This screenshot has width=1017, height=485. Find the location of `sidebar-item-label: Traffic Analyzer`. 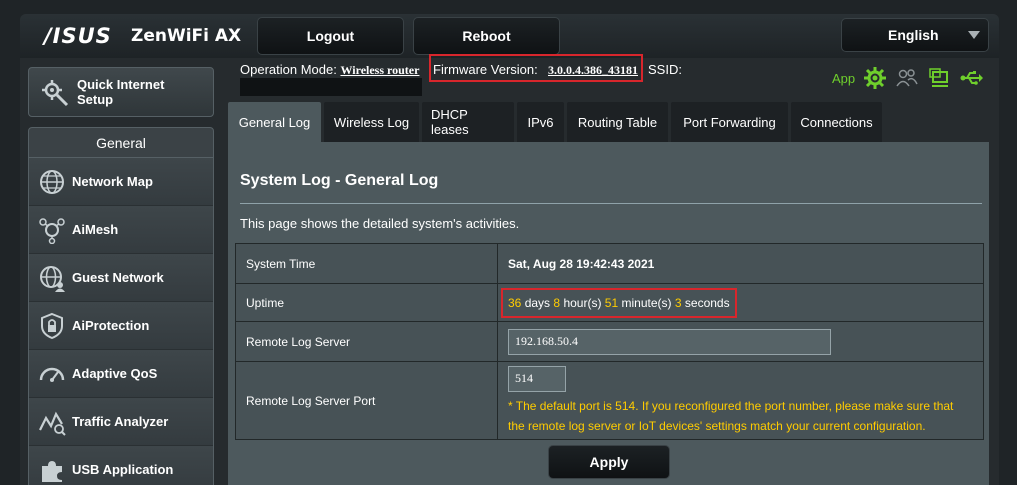

sidebar-item-label: Traffic Analyzer is located at coordinates (120, 421).